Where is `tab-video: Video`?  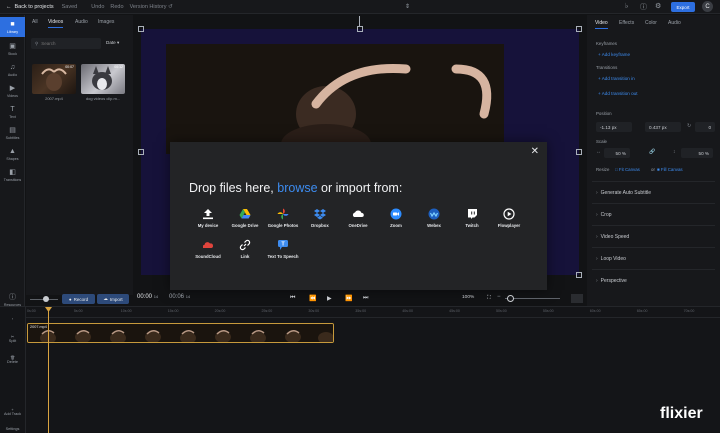 tab-video: Video is located at coordinates (601, 24).